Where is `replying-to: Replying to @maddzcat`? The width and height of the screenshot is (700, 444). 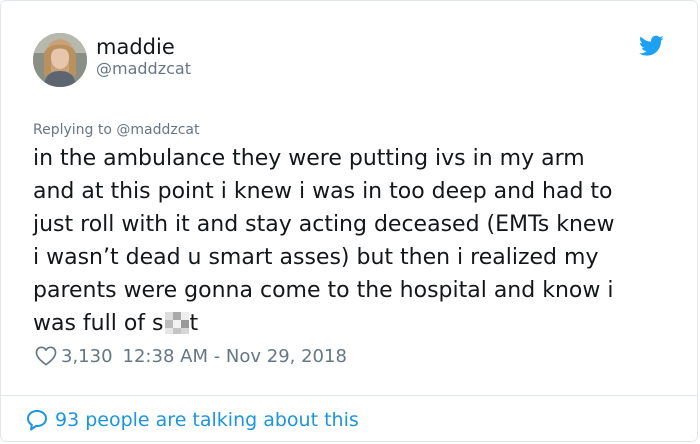
replying-to: Replying to @maddzcat is located at coordinates (116, 130).